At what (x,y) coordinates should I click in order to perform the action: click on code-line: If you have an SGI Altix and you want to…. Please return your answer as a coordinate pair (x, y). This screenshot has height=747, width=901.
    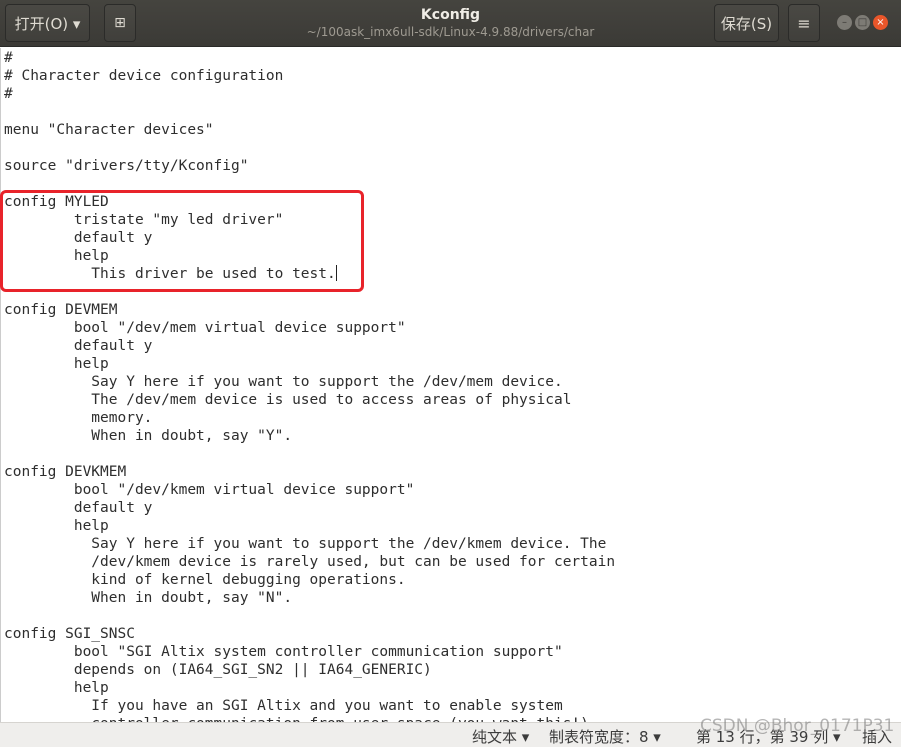
    Looking at the image, I should click on (452, 706).